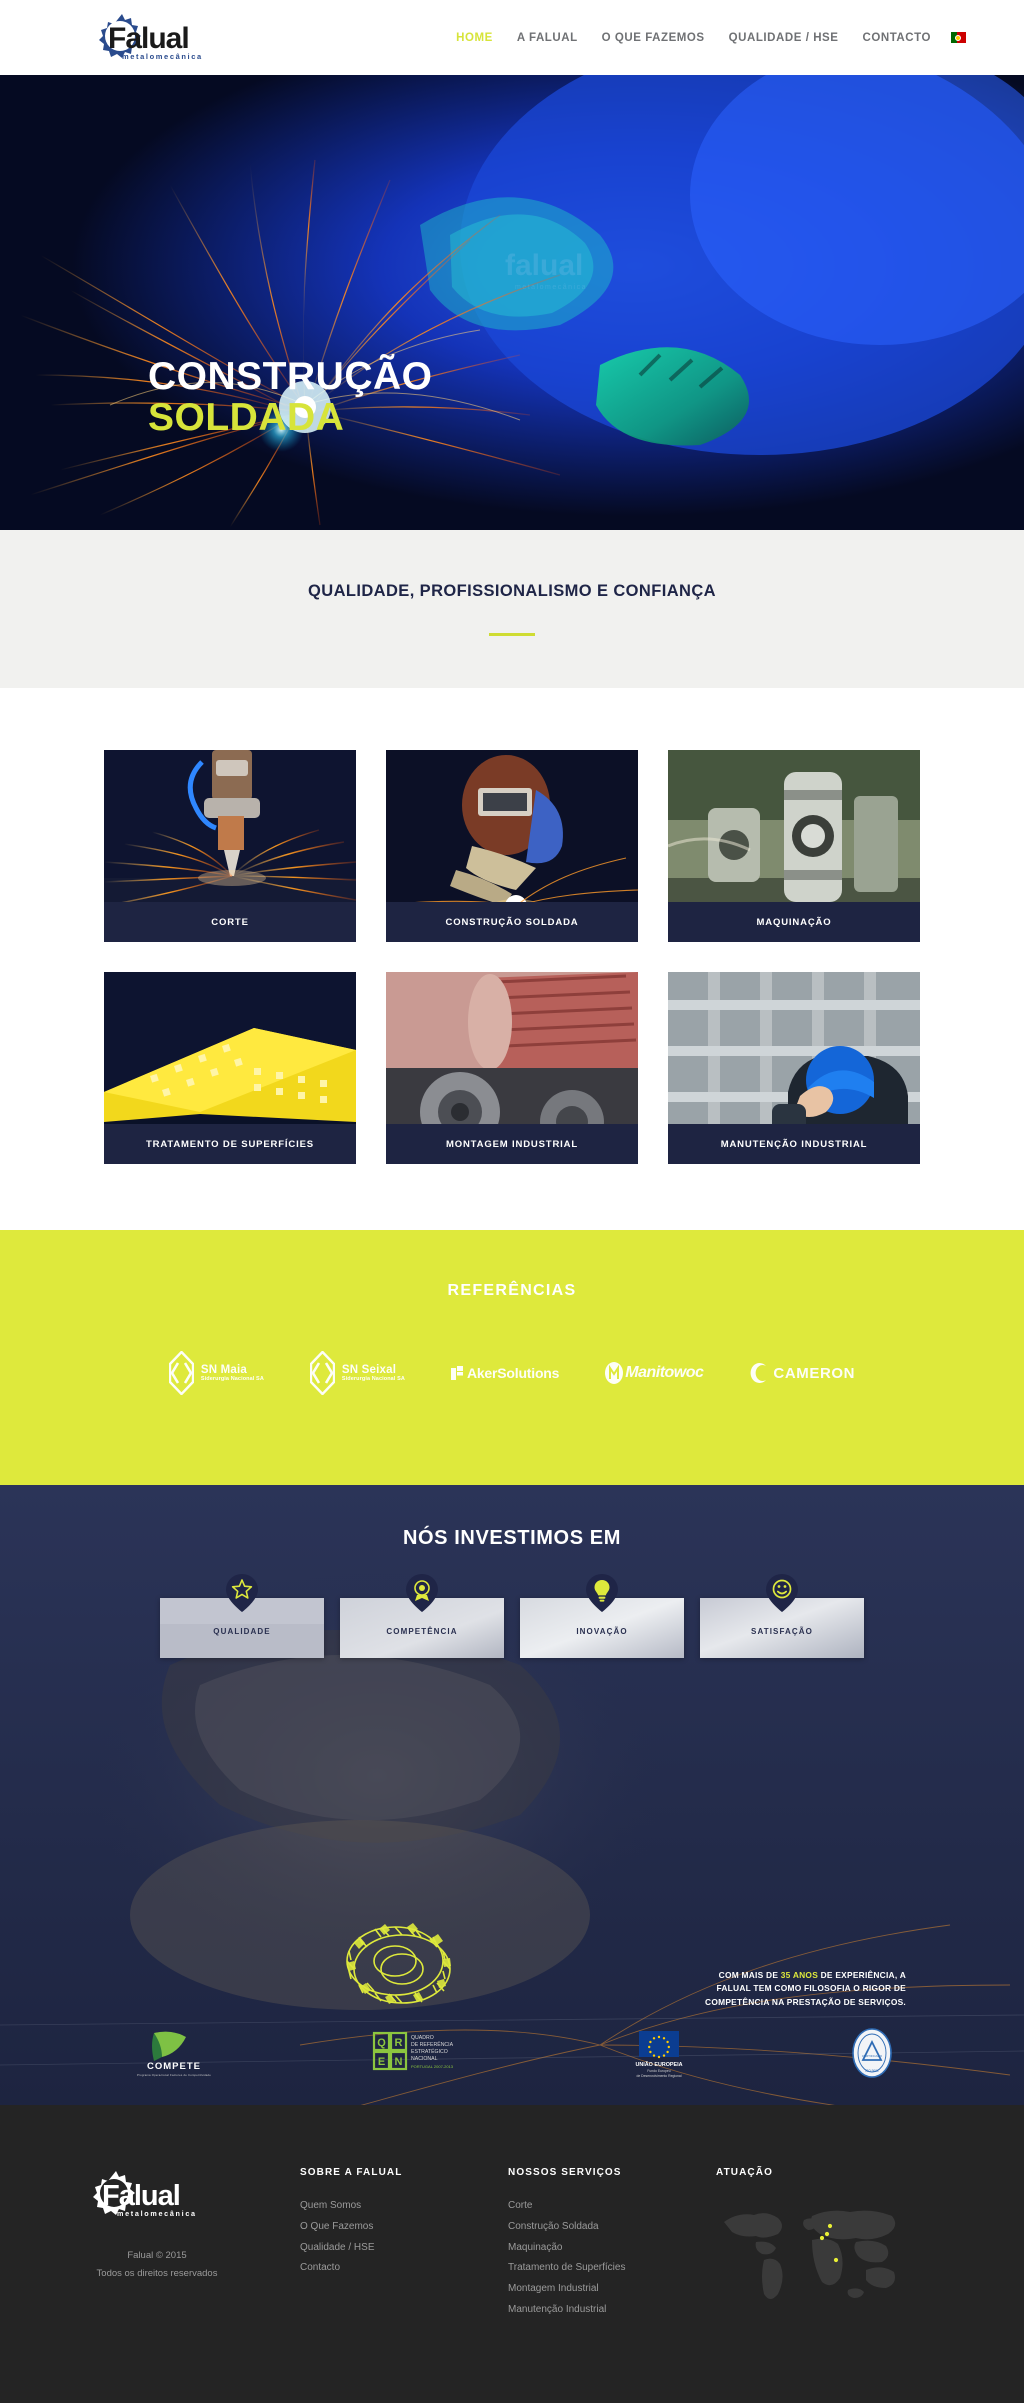 This screenshot has width=1024, height=2403. What do you see at coordinates (512, 1290) in the screenshot?
I see `references-heading: REFERÊNCIAS` at bounding box center [512, 1290].